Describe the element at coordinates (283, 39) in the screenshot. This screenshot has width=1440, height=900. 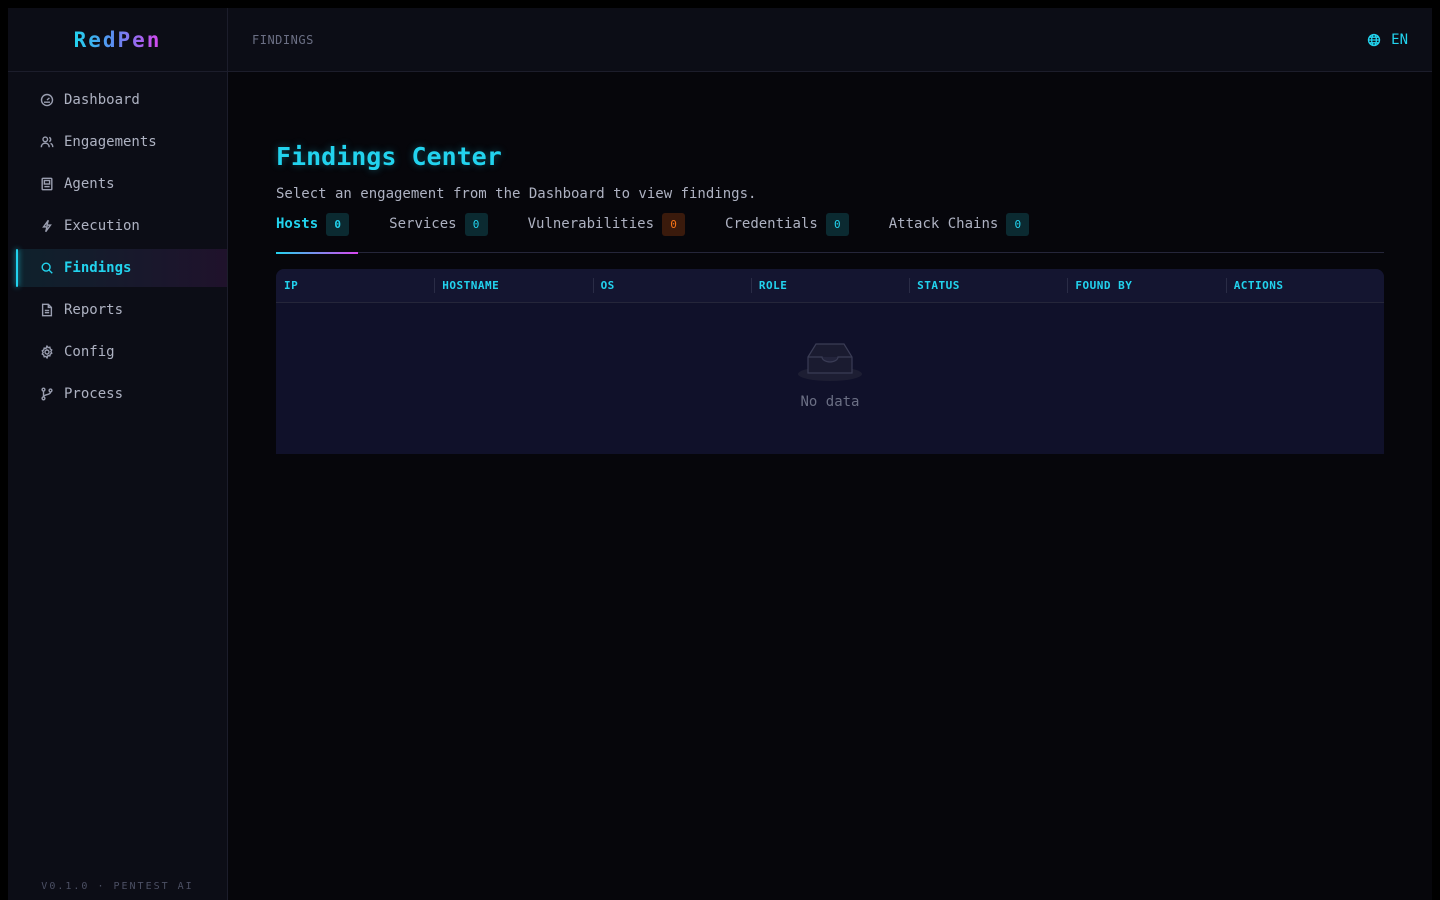
I see `breadcrumb: FINDINGS` at that location.